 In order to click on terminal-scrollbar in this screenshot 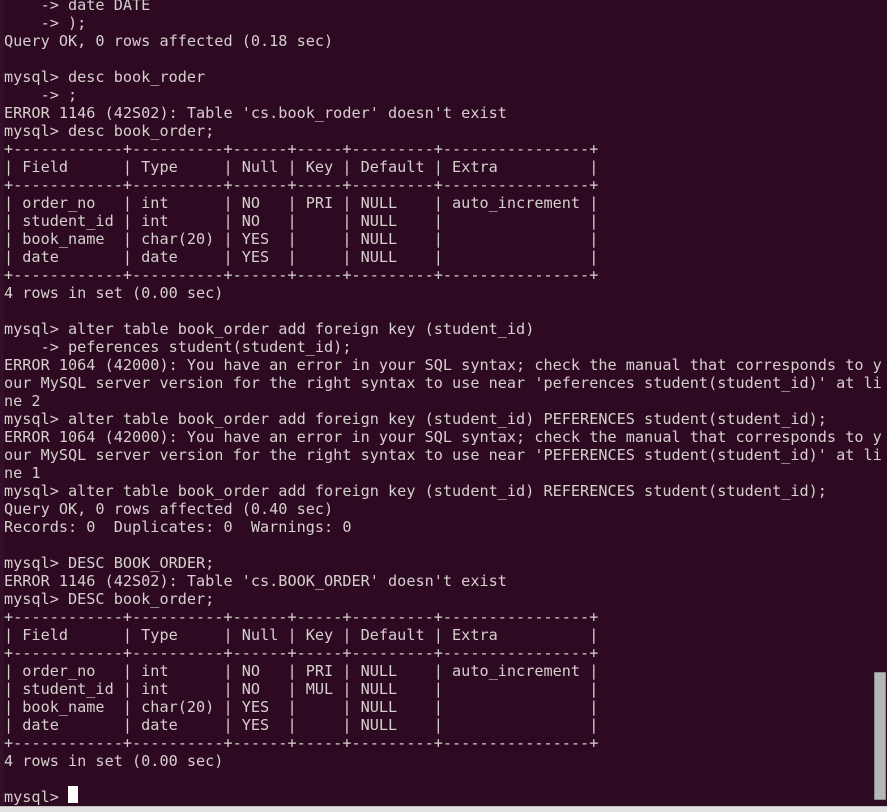, I will do `click(880, 403)`.